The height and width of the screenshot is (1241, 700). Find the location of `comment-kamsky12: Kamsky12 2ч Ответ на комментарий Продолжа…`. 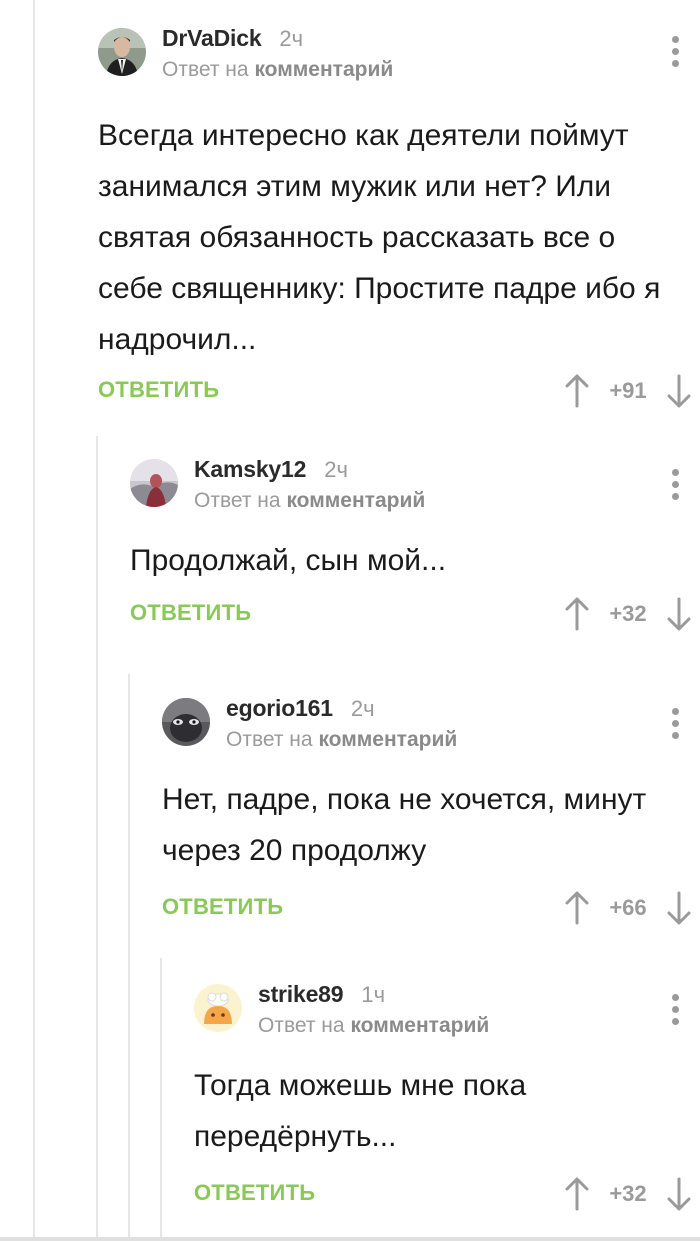

comment-kamsky12: Kamsky12 2ч Ответ на комментарий Продолжа… is located at coordinates (415, 548).